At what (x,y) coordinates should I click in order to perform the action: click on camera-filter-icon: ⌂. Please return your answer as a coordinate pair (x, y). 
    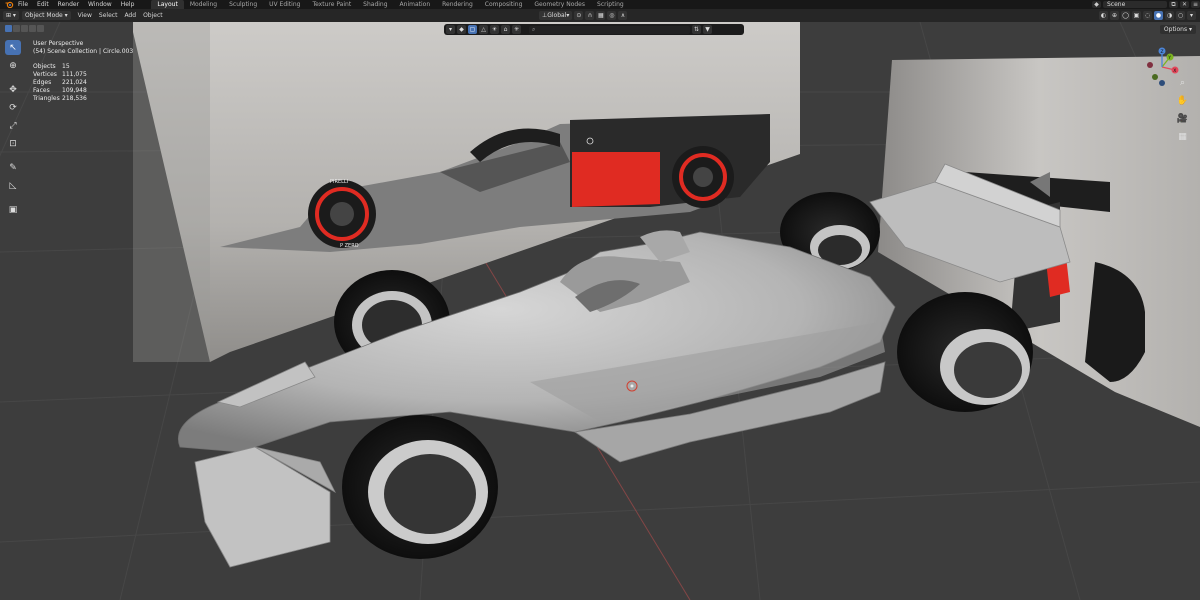
    Looking at the image, I should click on (505, 29).